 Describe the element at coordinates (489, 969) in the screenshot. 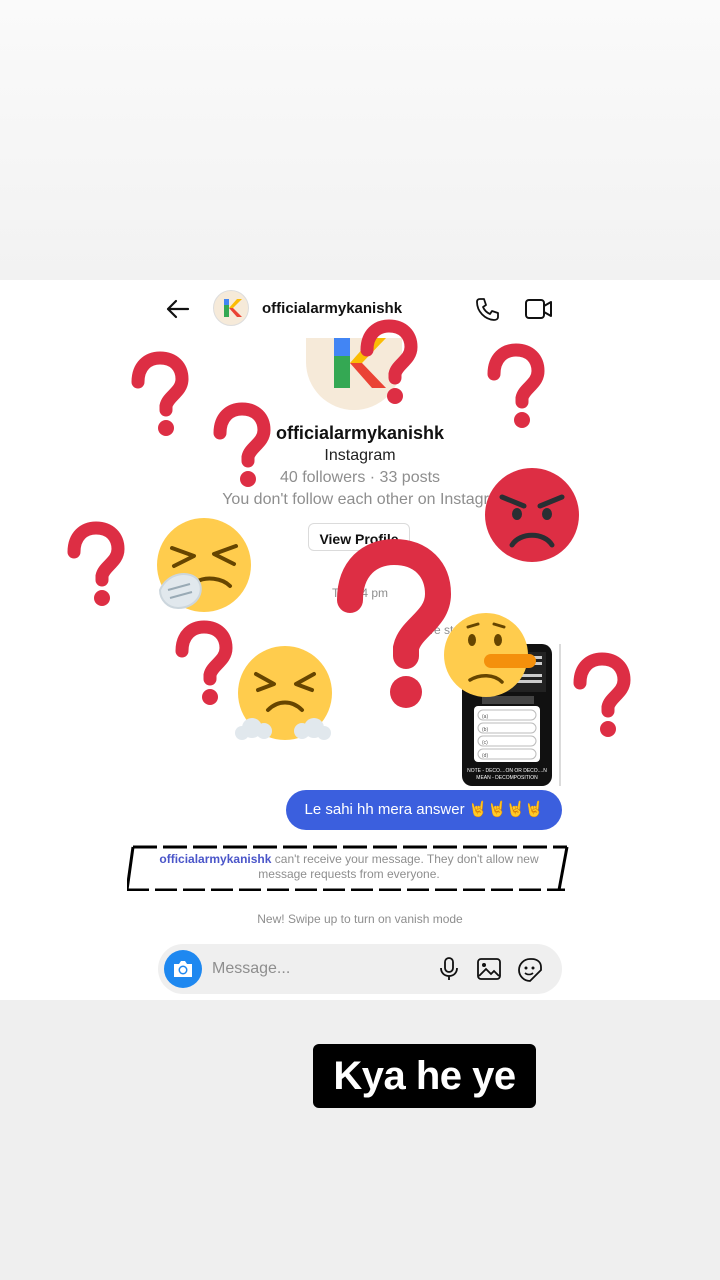

I see `gallery-icon` at that location.